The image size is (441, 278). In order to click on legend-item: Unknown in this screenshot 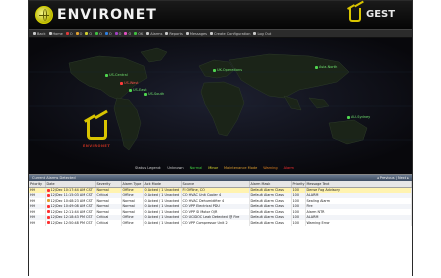, I will do `click(175, 168)`.